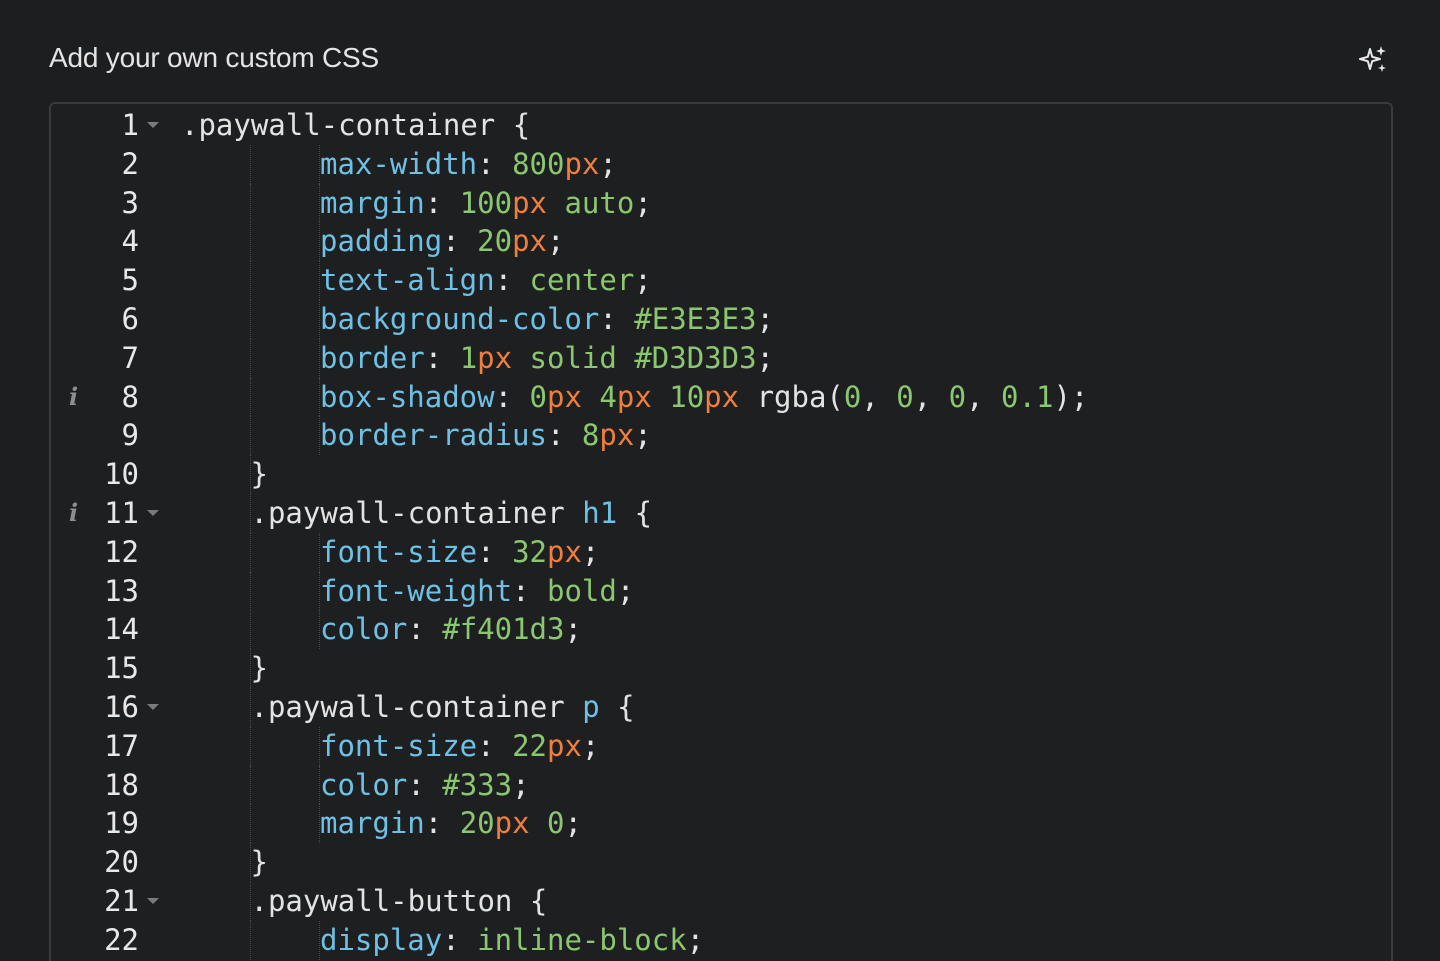 This screenshot has height=961, width=1440. Describe the element at coordinates (582, 939) in the screenshot. I see `token-val: inline-block` at that location.